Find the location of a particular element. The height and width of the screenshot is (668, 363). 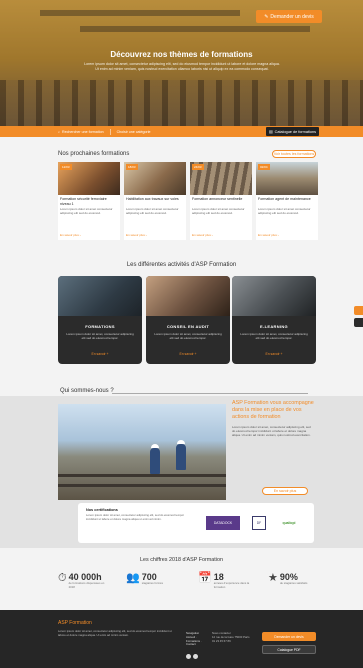

star-icon: ★ is located at coordinates (273, 578).